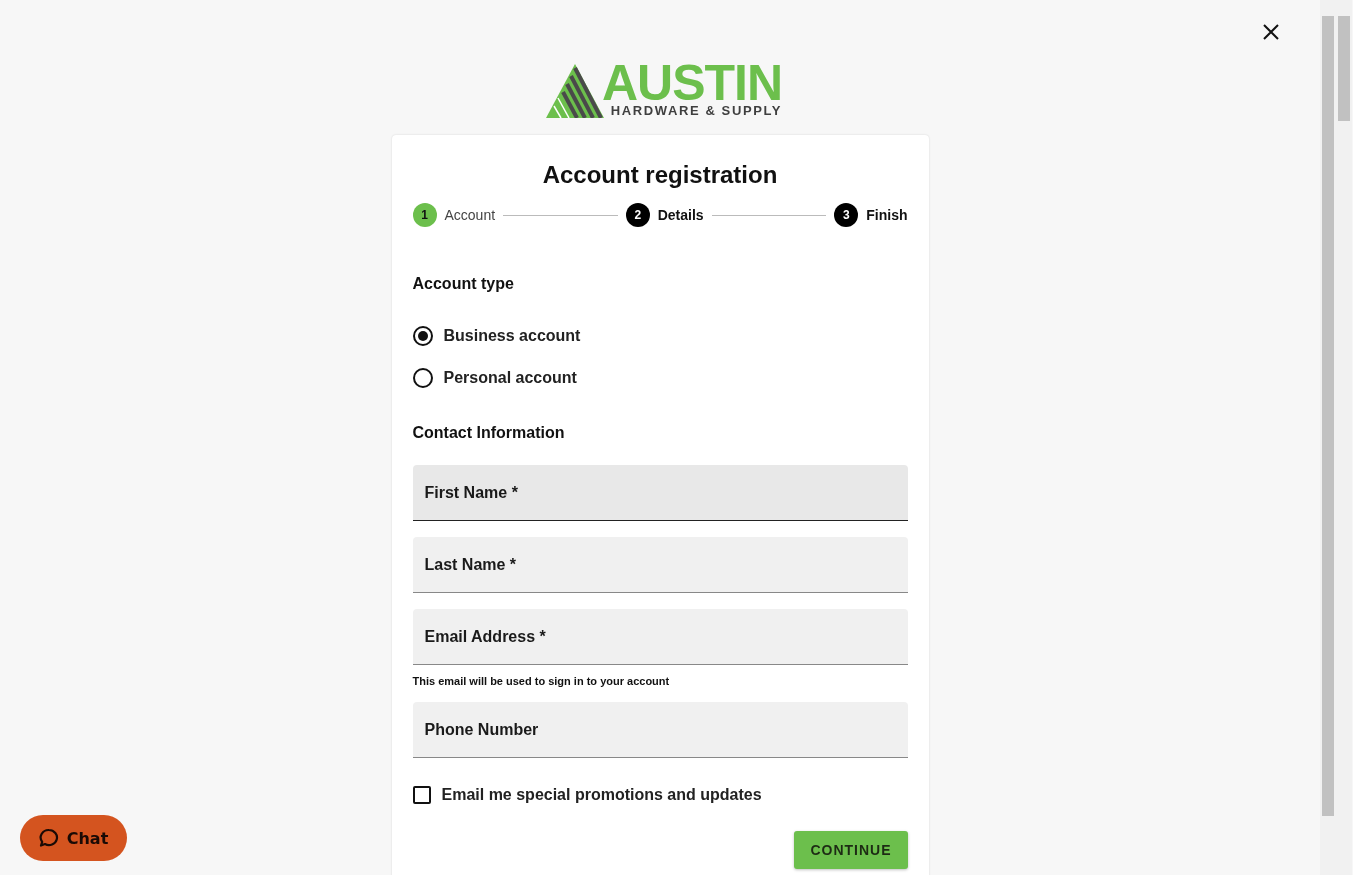 Image resolution: width=1353 pixels, height=875 pixels. What do you see at coordinates (470, 215) in the screenshot?
I see `step-label: Account` at bounding box center [470, 215].